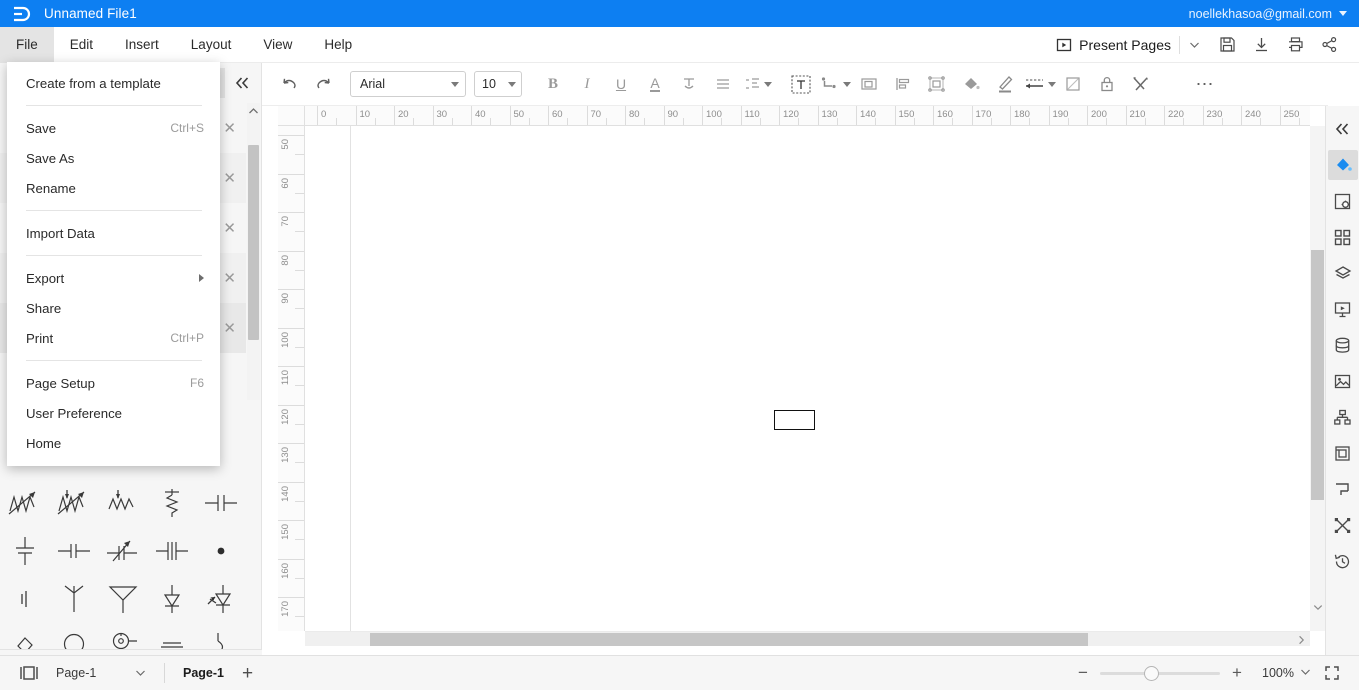 The height and width of the screenshot is (690, 1359). Describe the element at coordinates (1274, 14) in the screenshot. I see `account-menu: noellekhasoa@gmail.com` at that location.